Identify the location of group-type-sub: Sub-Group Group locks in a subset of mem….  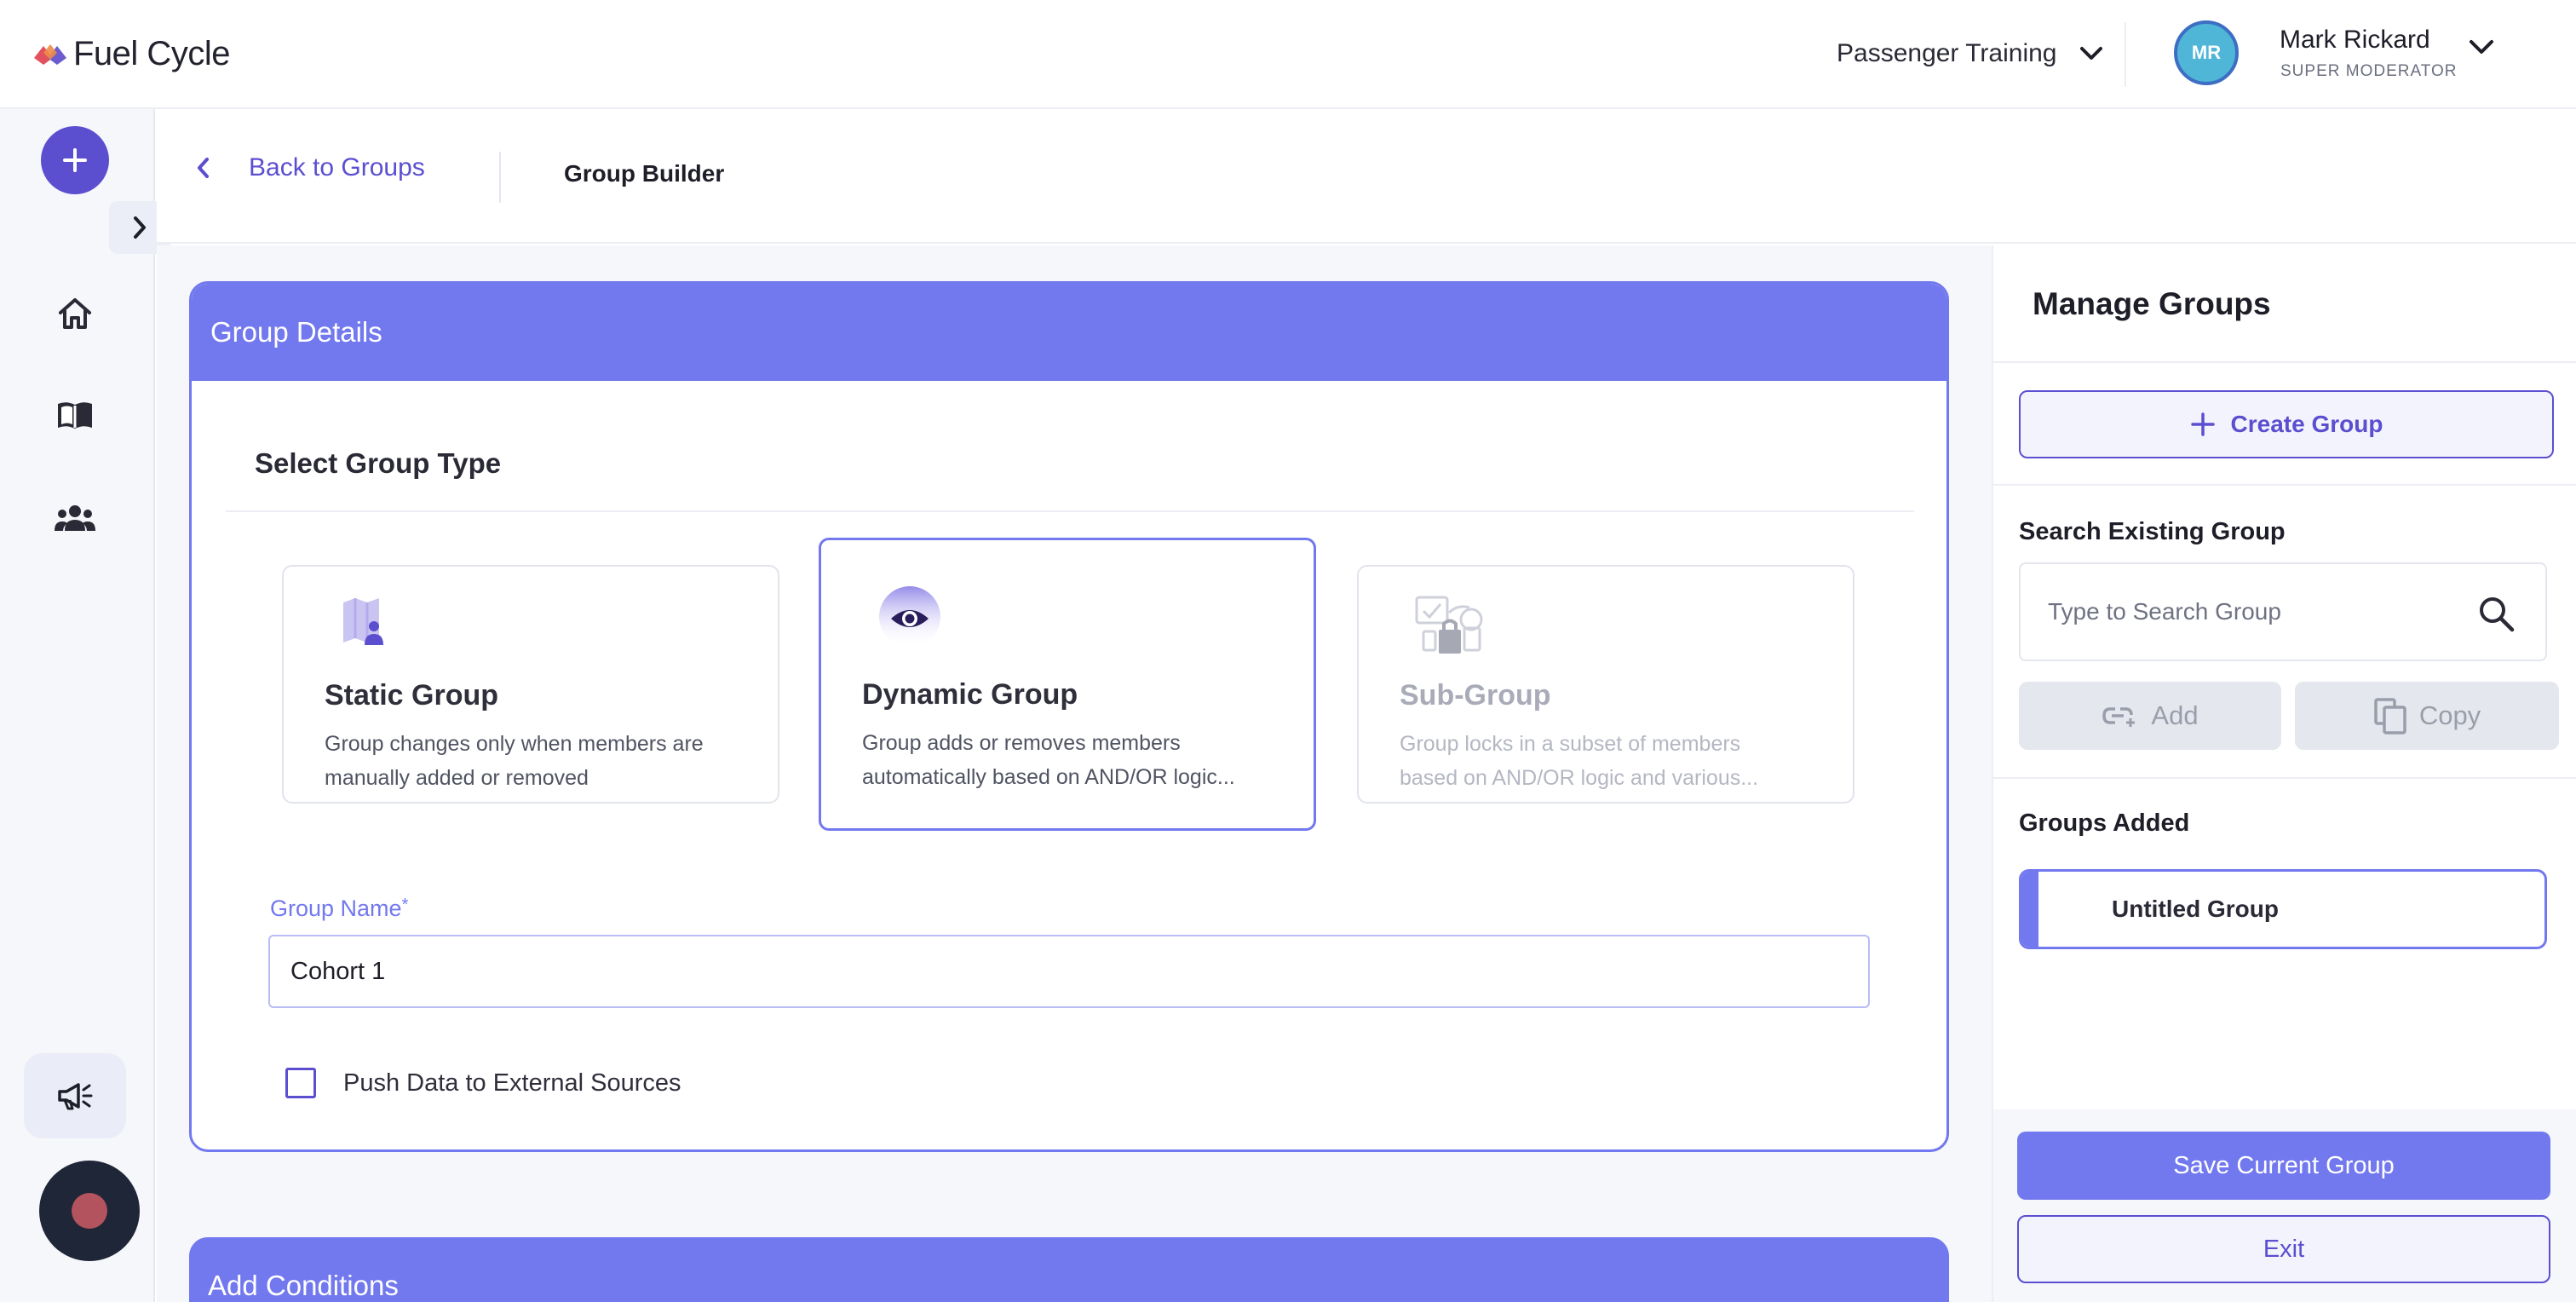
(1606, 684).